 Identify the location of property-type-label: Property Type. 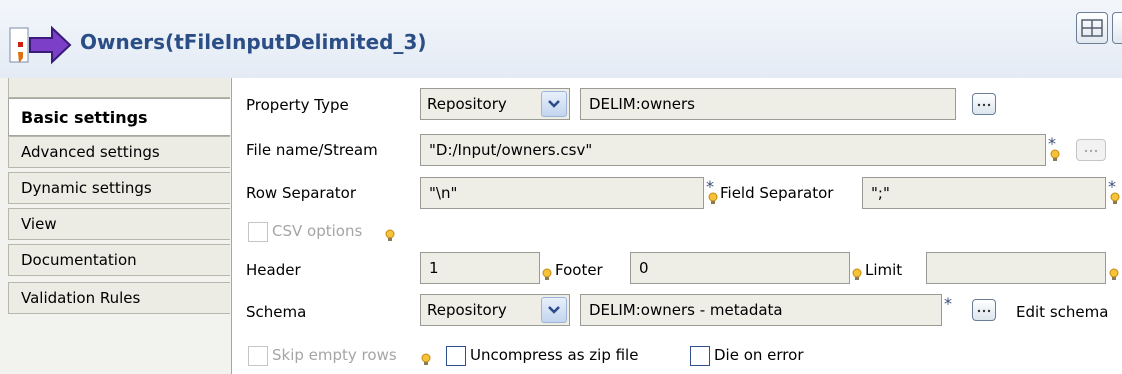
(297, 105).